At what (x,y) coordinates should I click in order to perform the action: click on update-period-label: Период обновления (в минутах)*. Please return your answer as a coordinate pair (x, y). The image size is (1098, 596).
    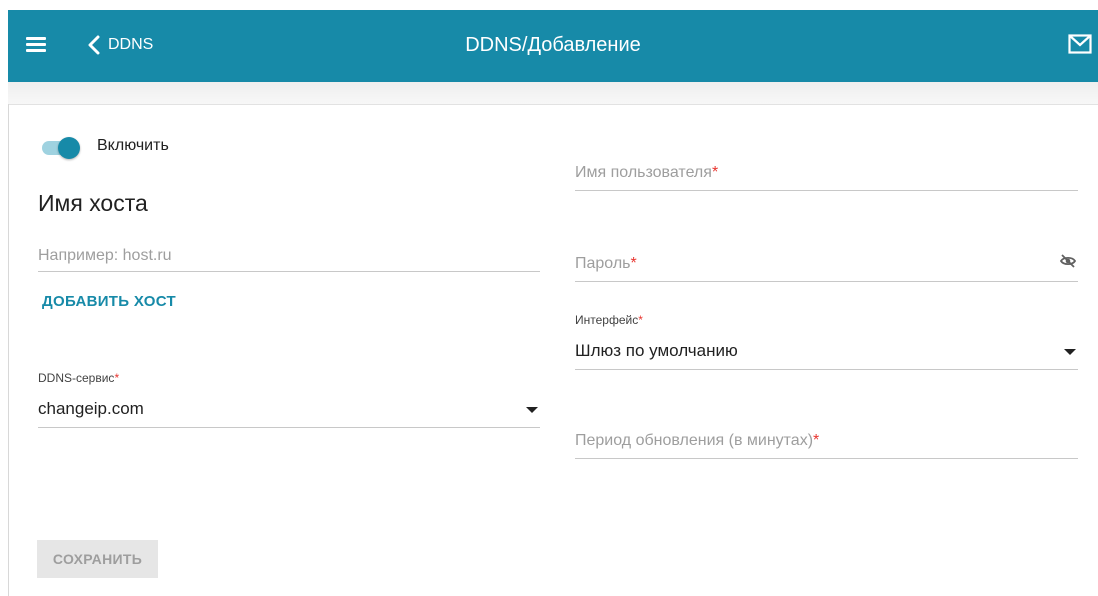
    Looking at the image, I should click on (697, 440).